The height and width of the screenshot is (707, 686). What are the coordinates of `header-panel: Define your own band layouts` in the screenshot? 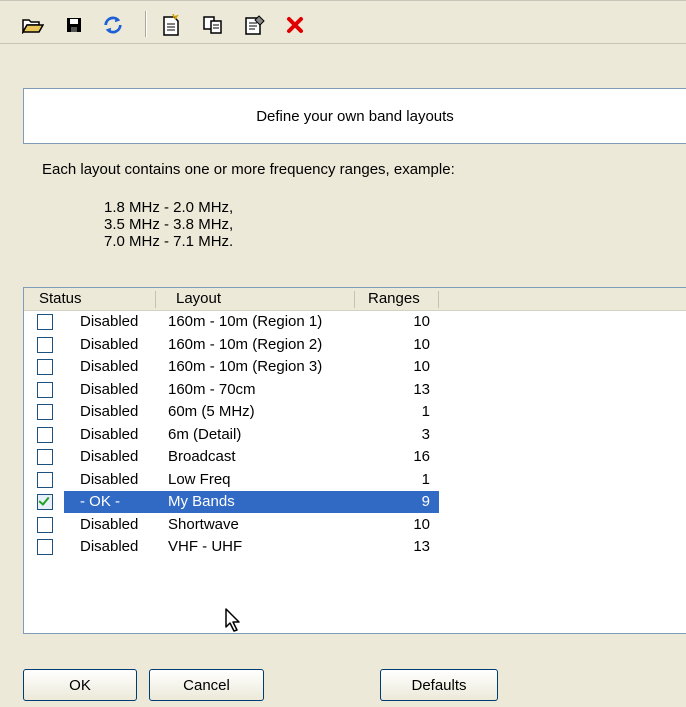 It's located at (354, 116).